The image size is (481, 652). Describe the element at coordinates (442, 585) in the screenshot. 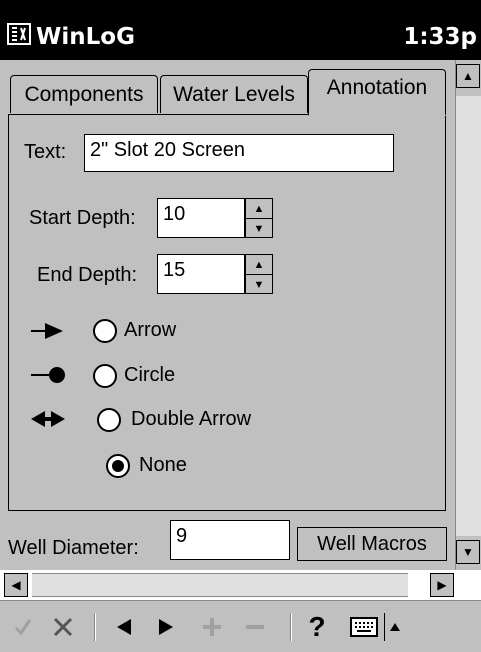

I see `scroll-right-icon: ▶` at that location.